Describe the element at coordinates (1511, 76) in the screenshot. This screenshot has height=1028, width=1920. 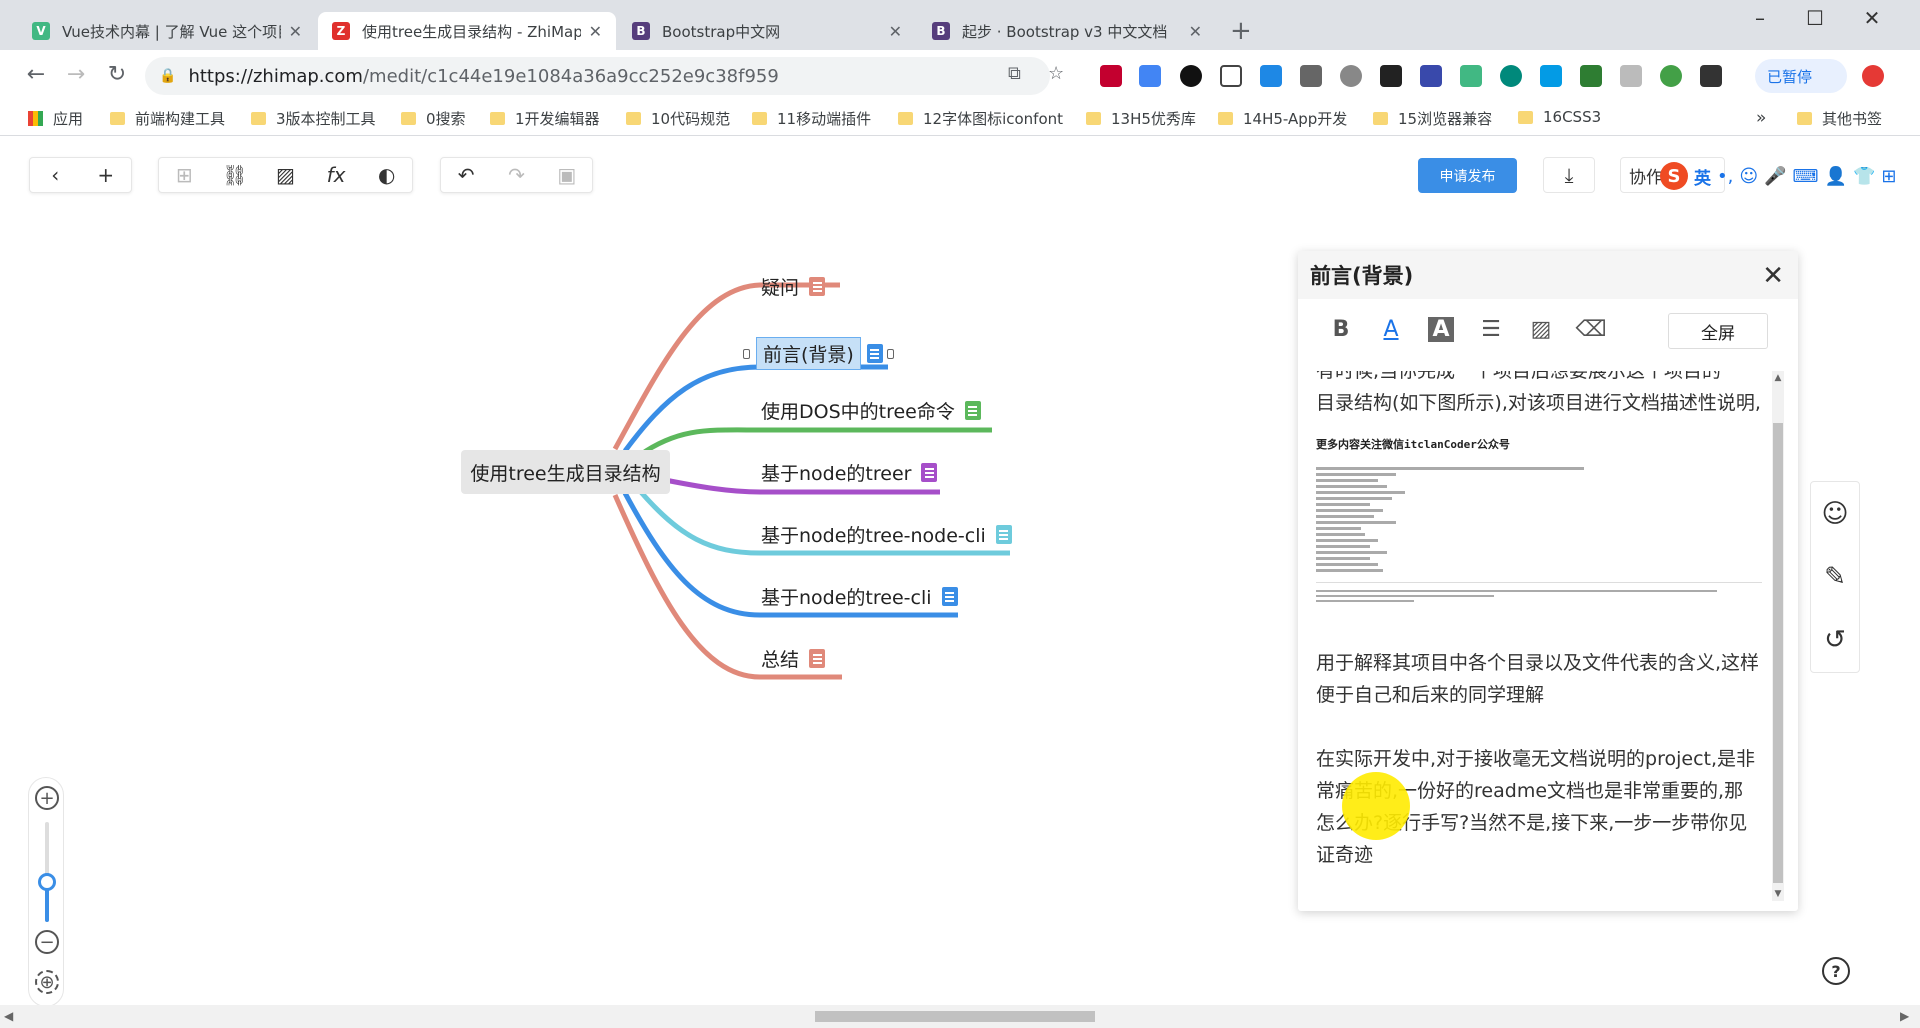
I see `eye-extension-icon` at that location.